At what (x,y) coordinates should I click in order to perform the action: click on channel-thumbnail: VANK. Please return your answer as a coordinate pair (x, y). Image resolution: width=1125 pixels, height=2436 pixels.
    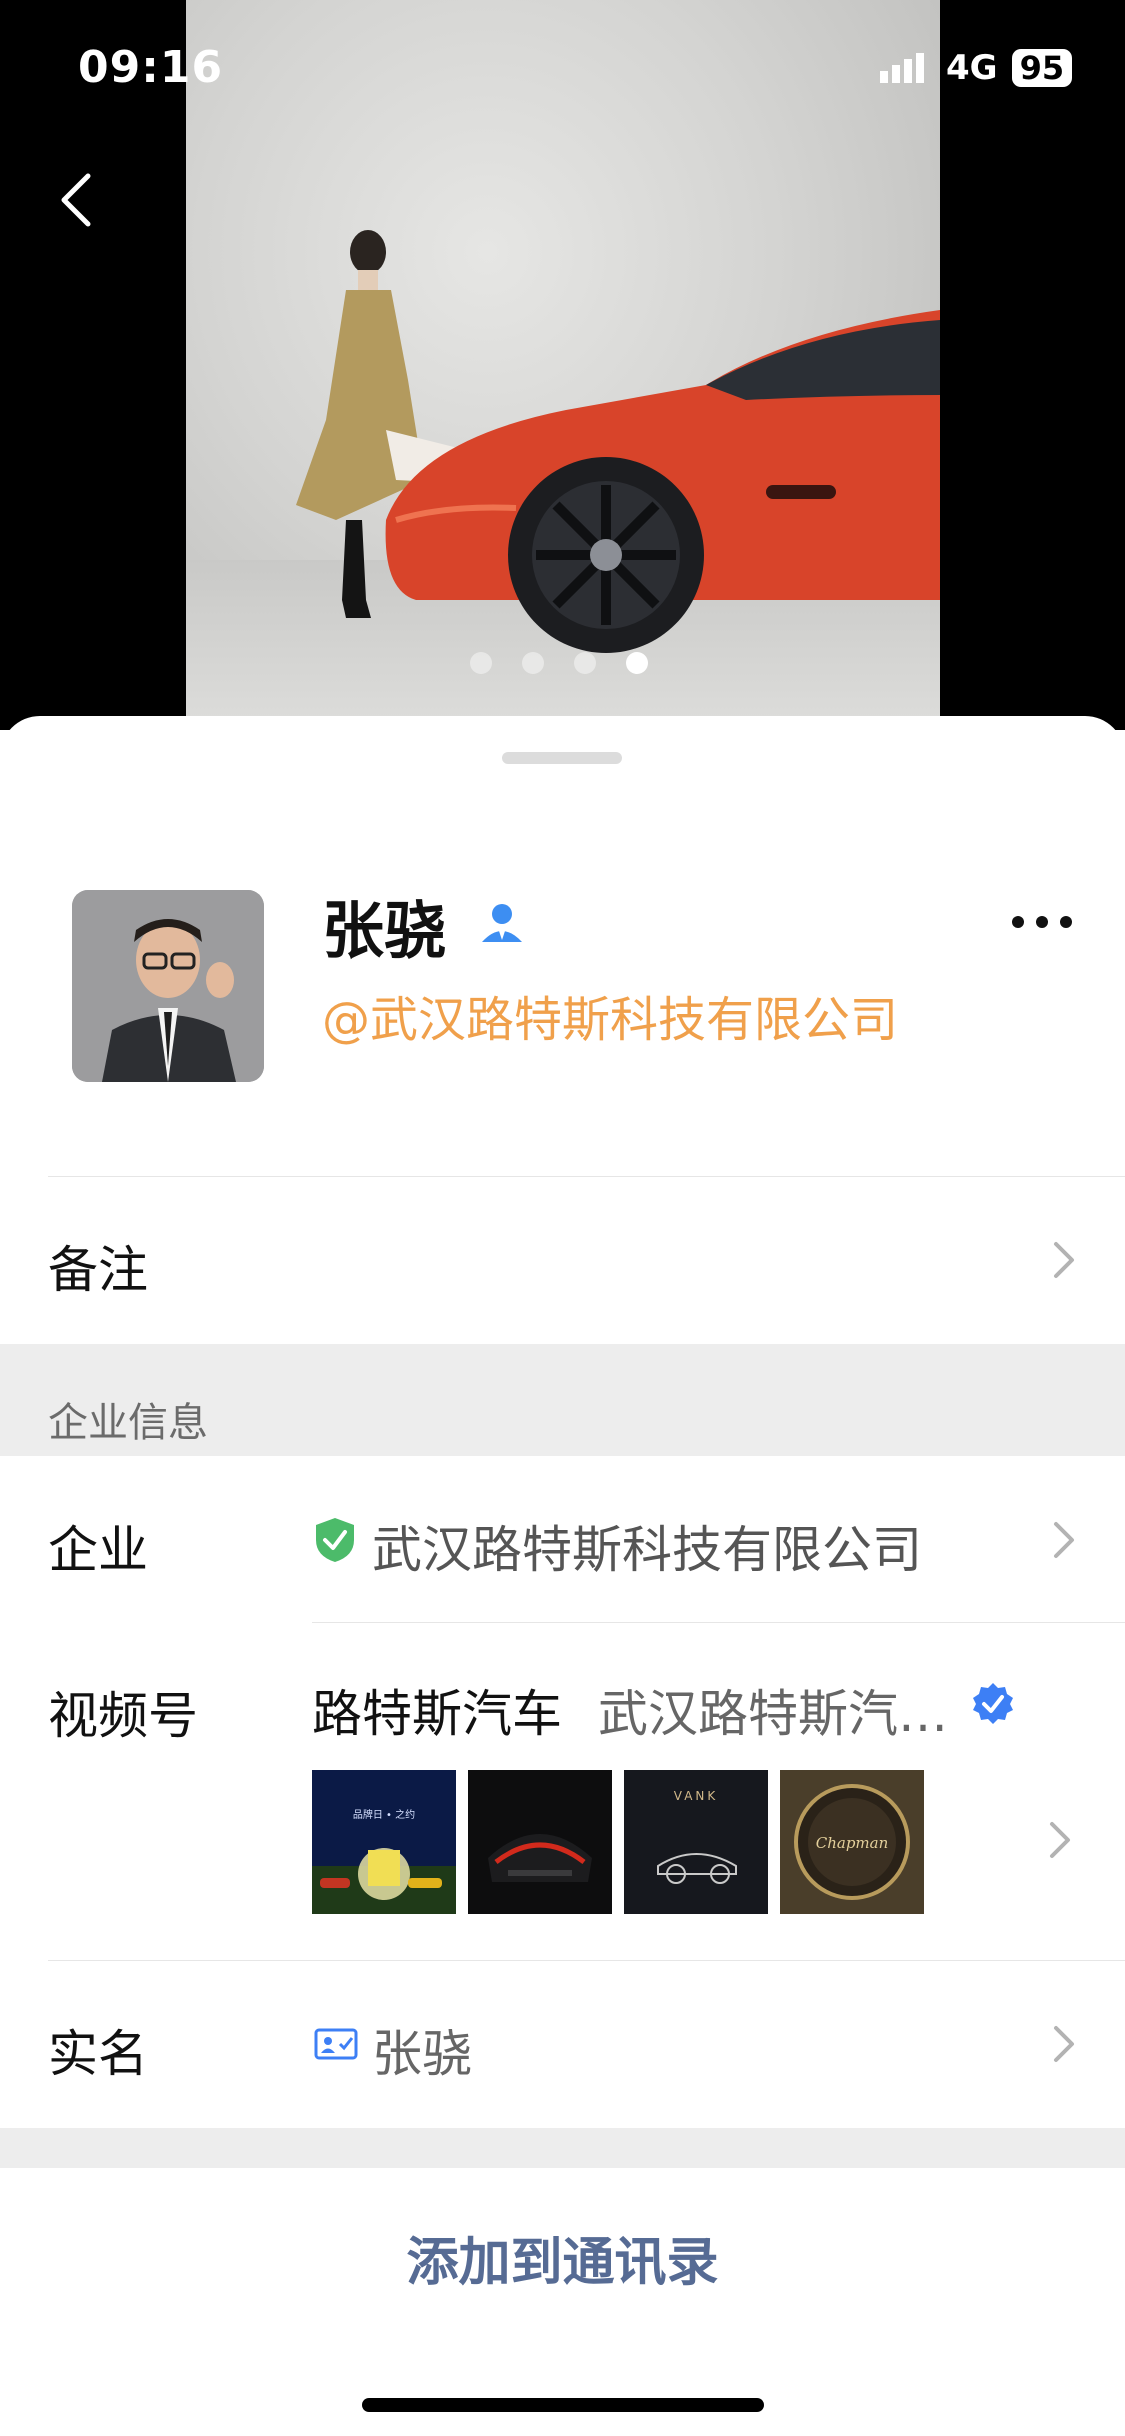
    Looking at the image, I should click on (696, 1842).